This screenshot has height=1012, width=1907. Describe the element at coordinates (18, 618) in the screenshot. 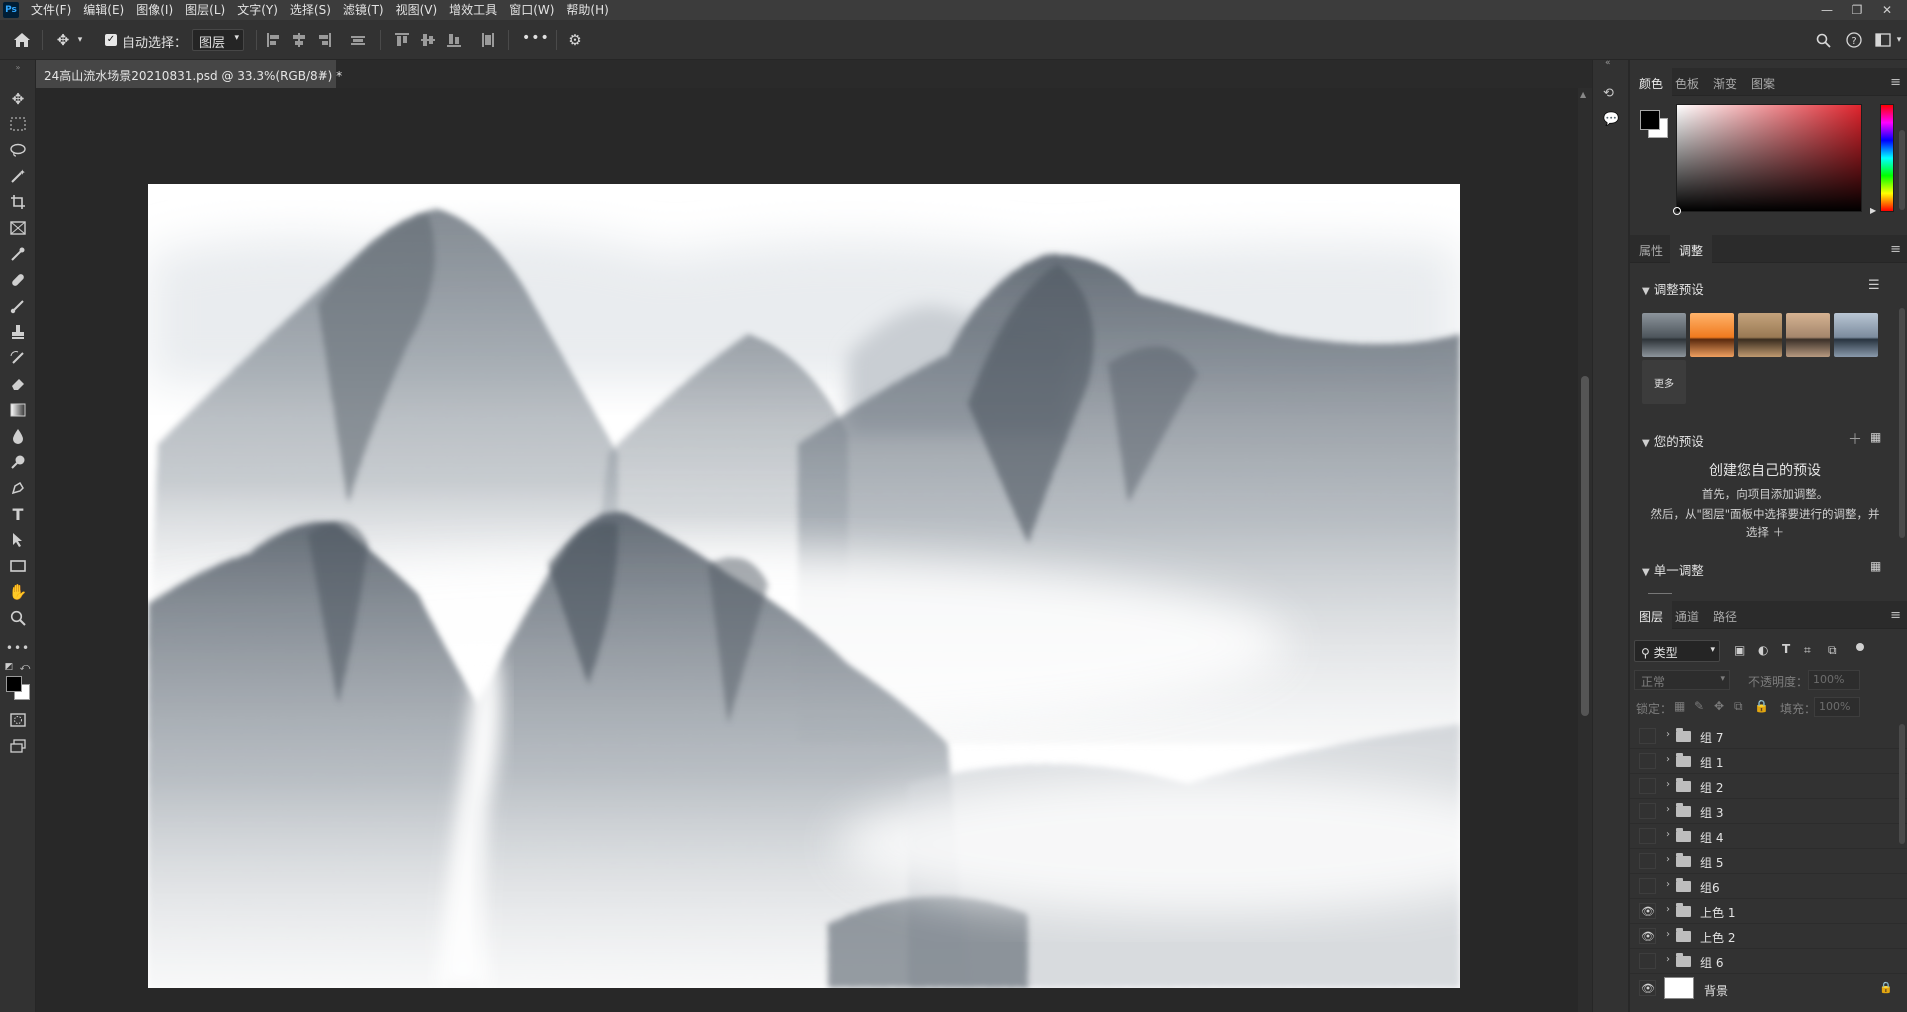

I see `zoom-tool-icon` at that location.